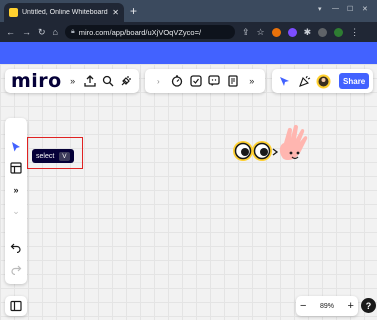  What do you see at coordinates (13, 12) in the screenshot?
I see `miro-favicon-icon` at bounding box center [13, 12].